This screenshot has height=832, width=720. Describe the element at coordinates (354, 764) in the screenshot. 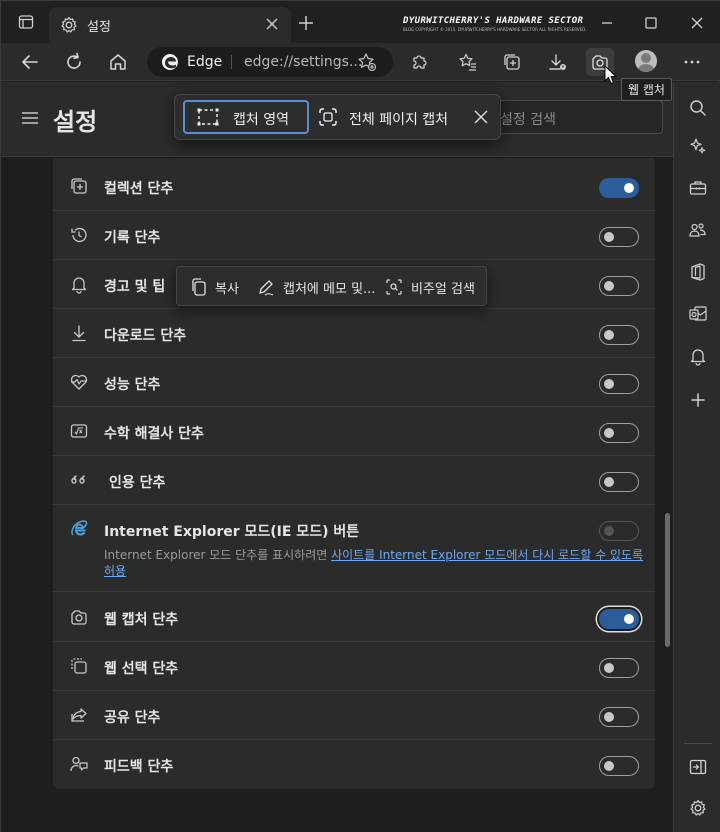

I see `setting-row-feedback: 피드백 단추` at that location.